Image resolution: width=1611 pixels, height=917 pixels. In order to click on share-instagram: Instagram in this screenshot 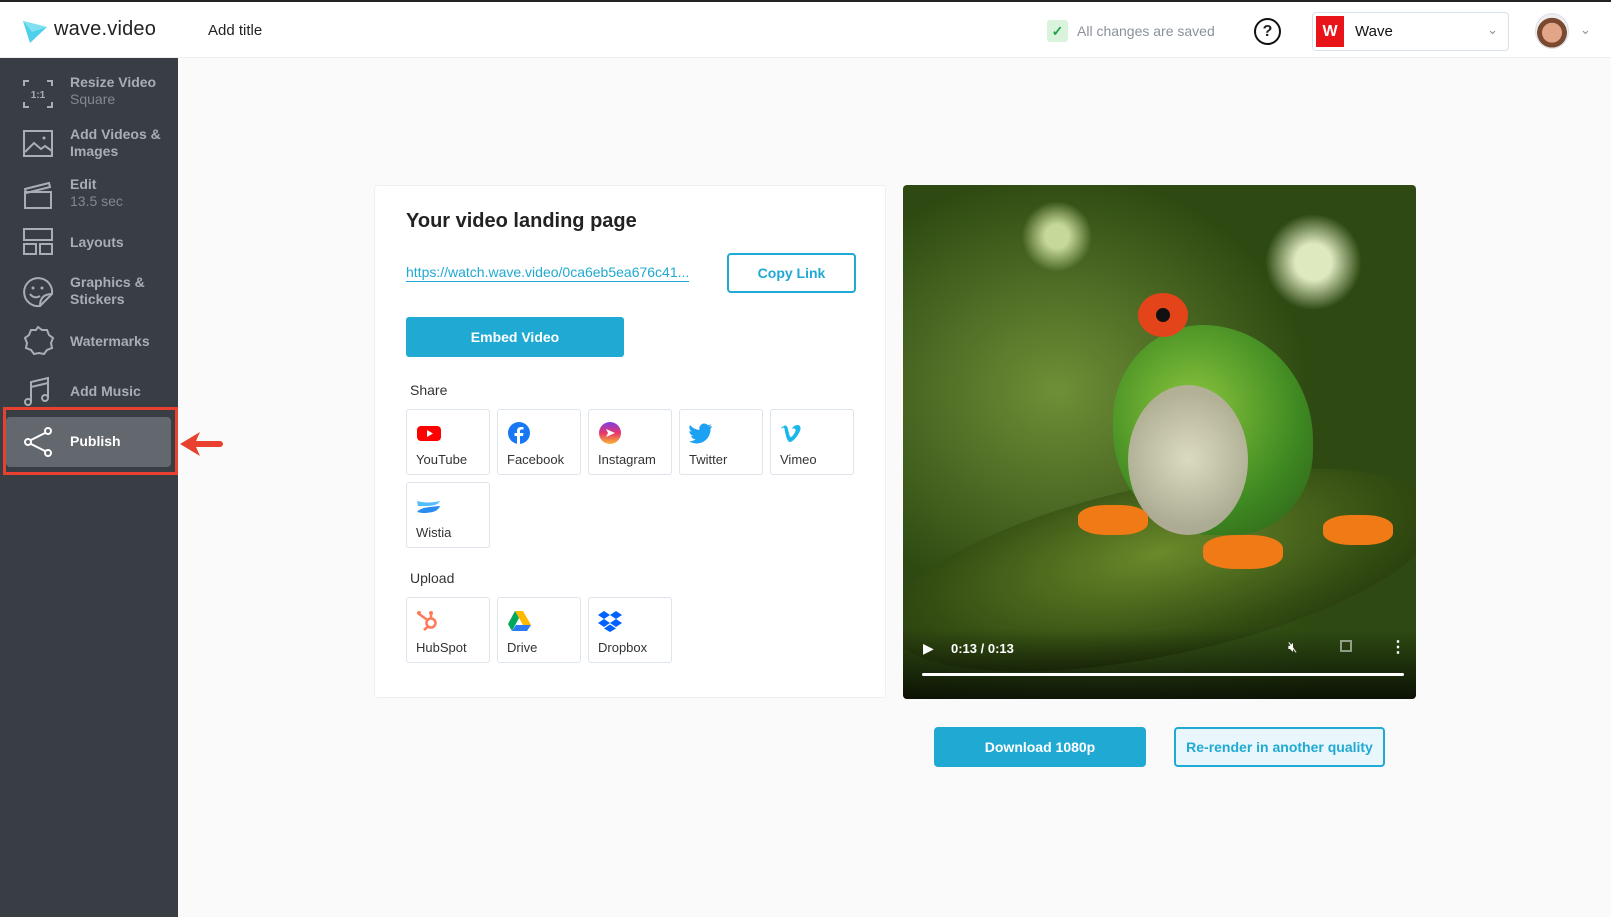, I will do `click(630, 442)`.